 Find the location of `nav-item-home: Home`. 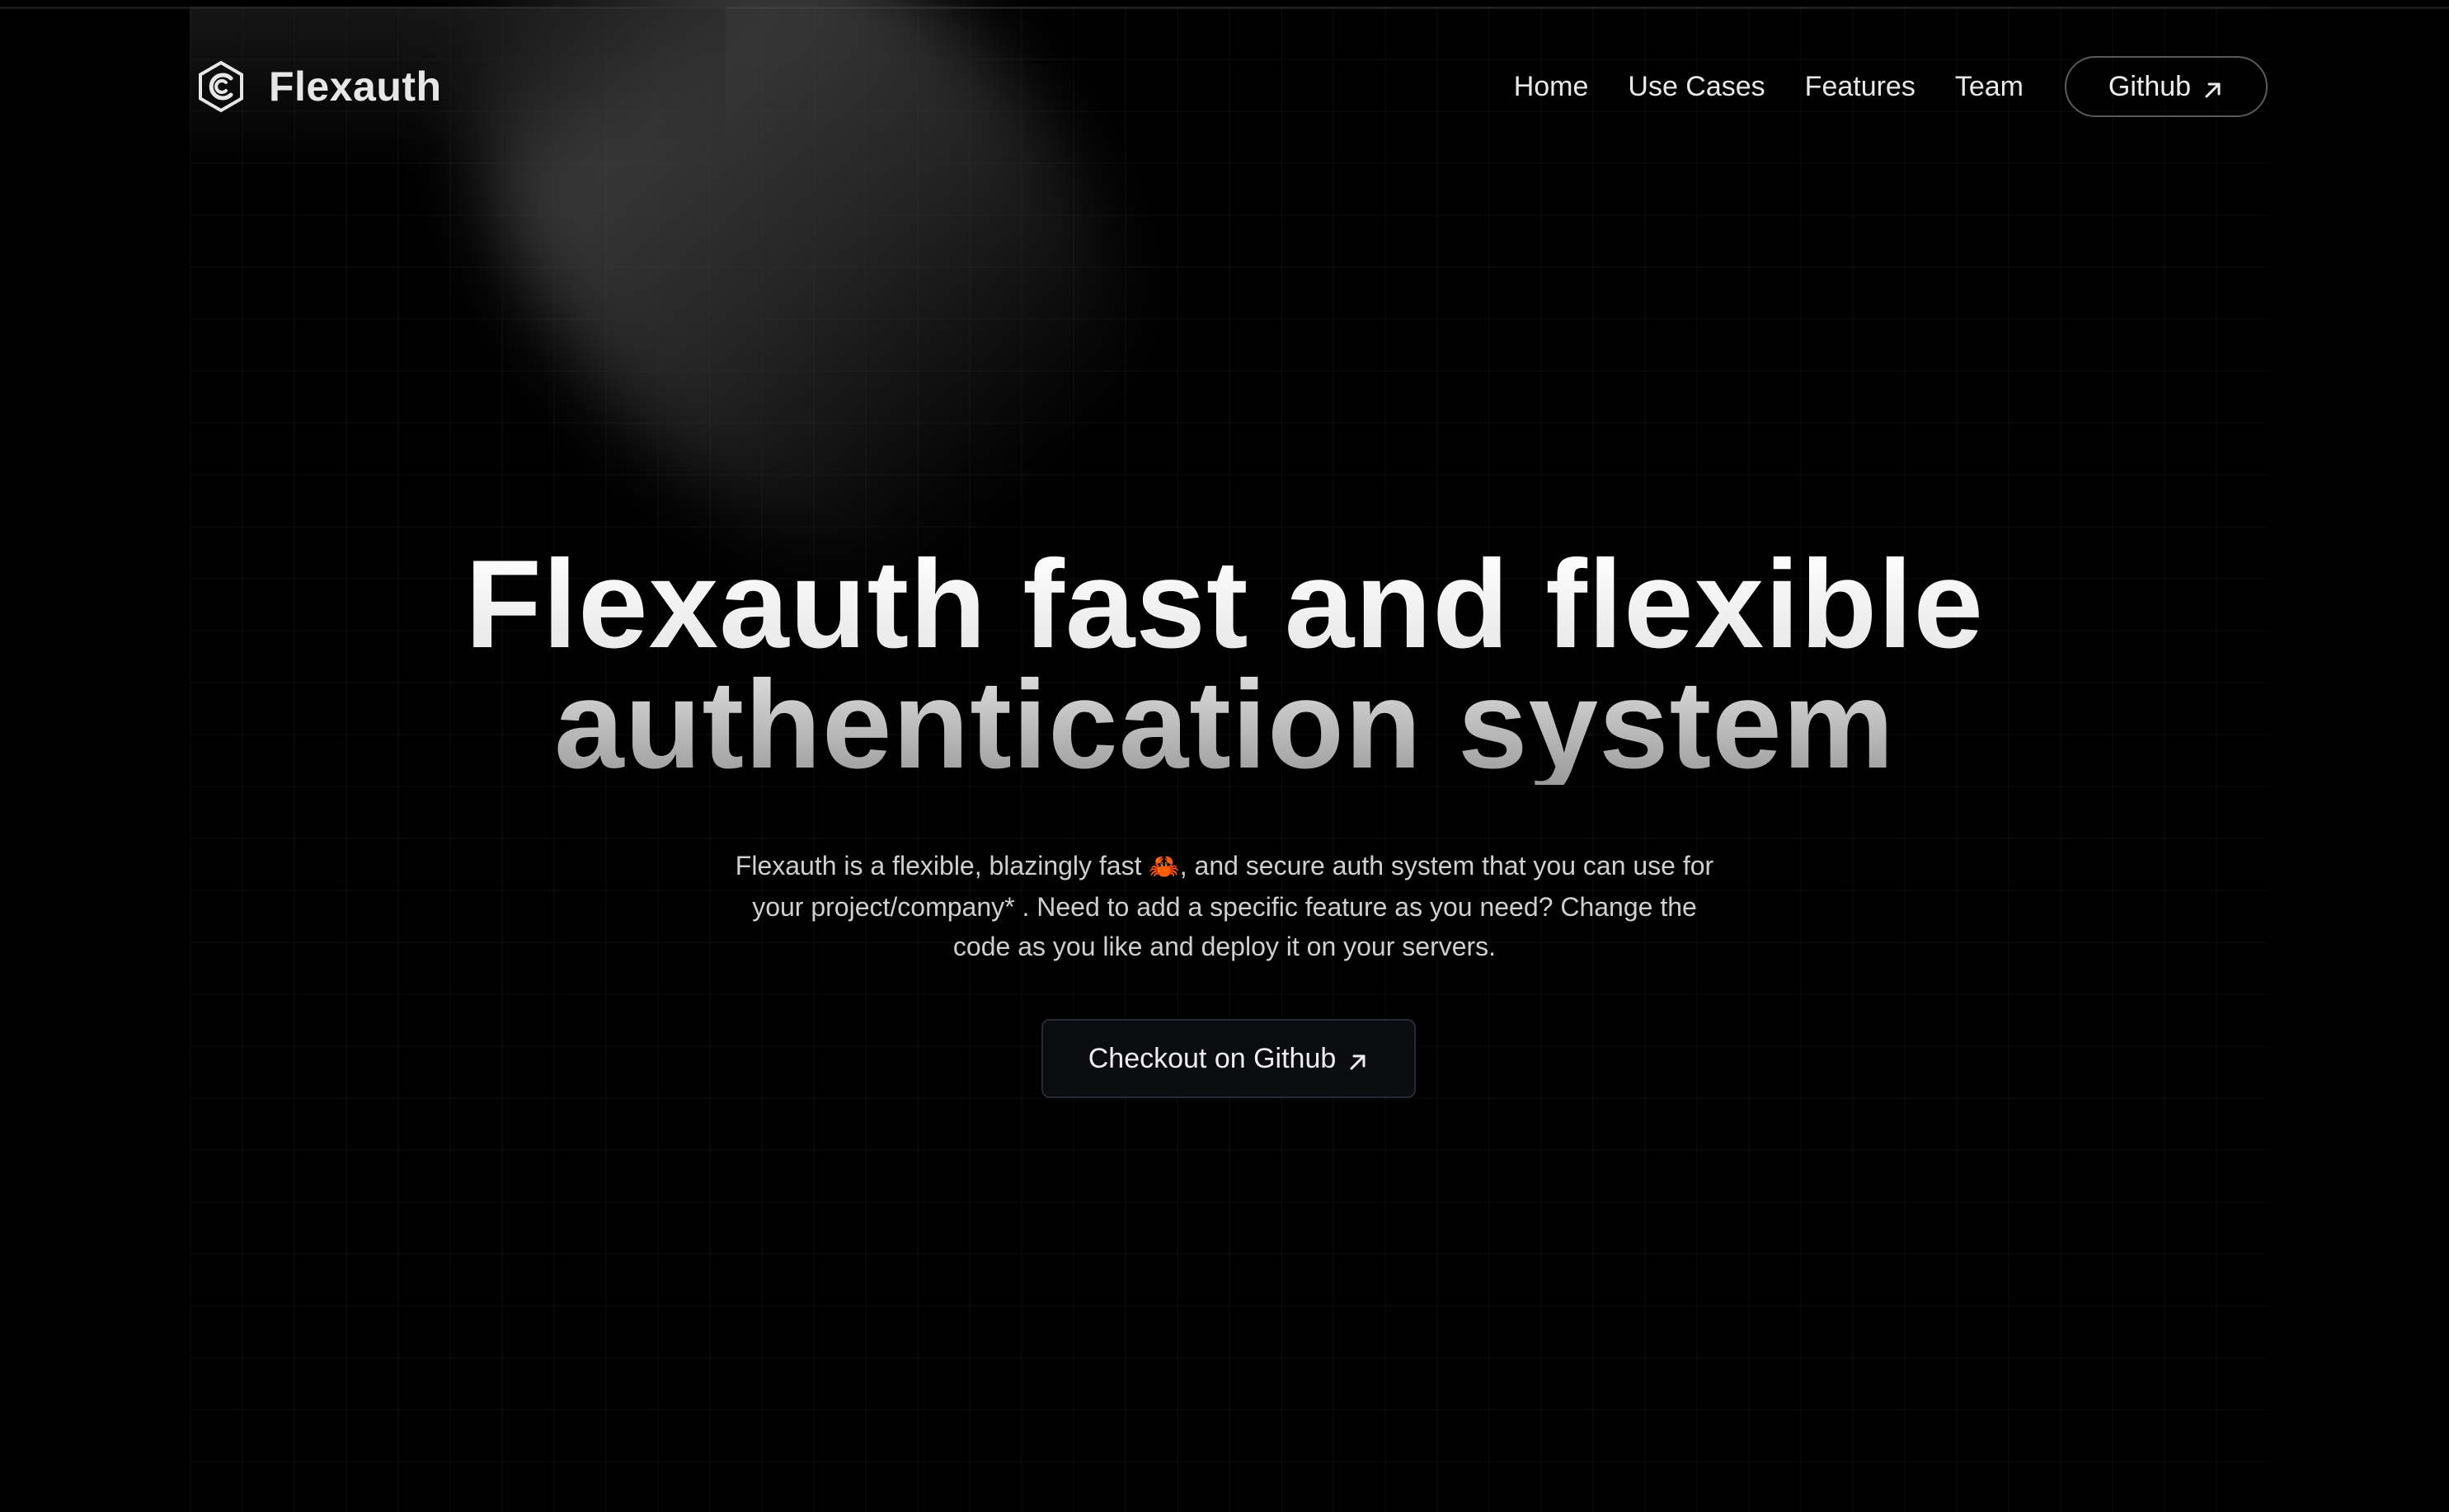

nav-item-home: Home is located at coordinates (1551, 87).